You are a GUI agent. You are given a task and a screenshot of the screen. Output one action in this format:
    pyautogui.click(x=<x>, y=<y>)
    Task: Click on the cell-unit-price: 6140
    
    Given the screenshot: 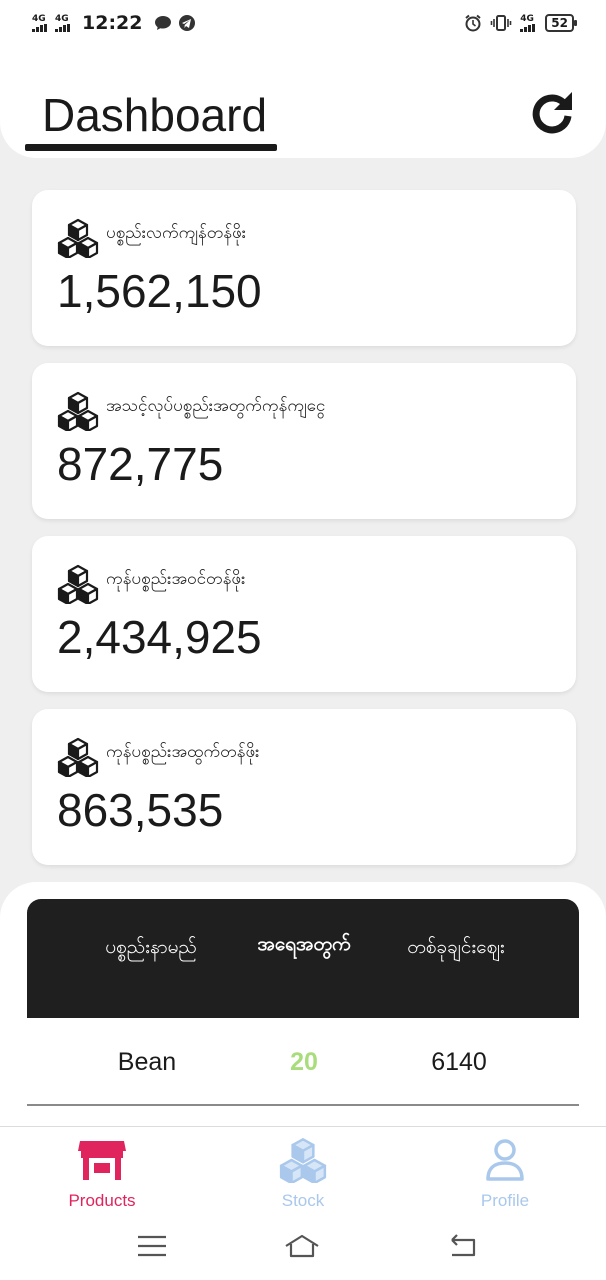 What is the action you would take?
    pyautogui.click(x=459, y=1062)
    